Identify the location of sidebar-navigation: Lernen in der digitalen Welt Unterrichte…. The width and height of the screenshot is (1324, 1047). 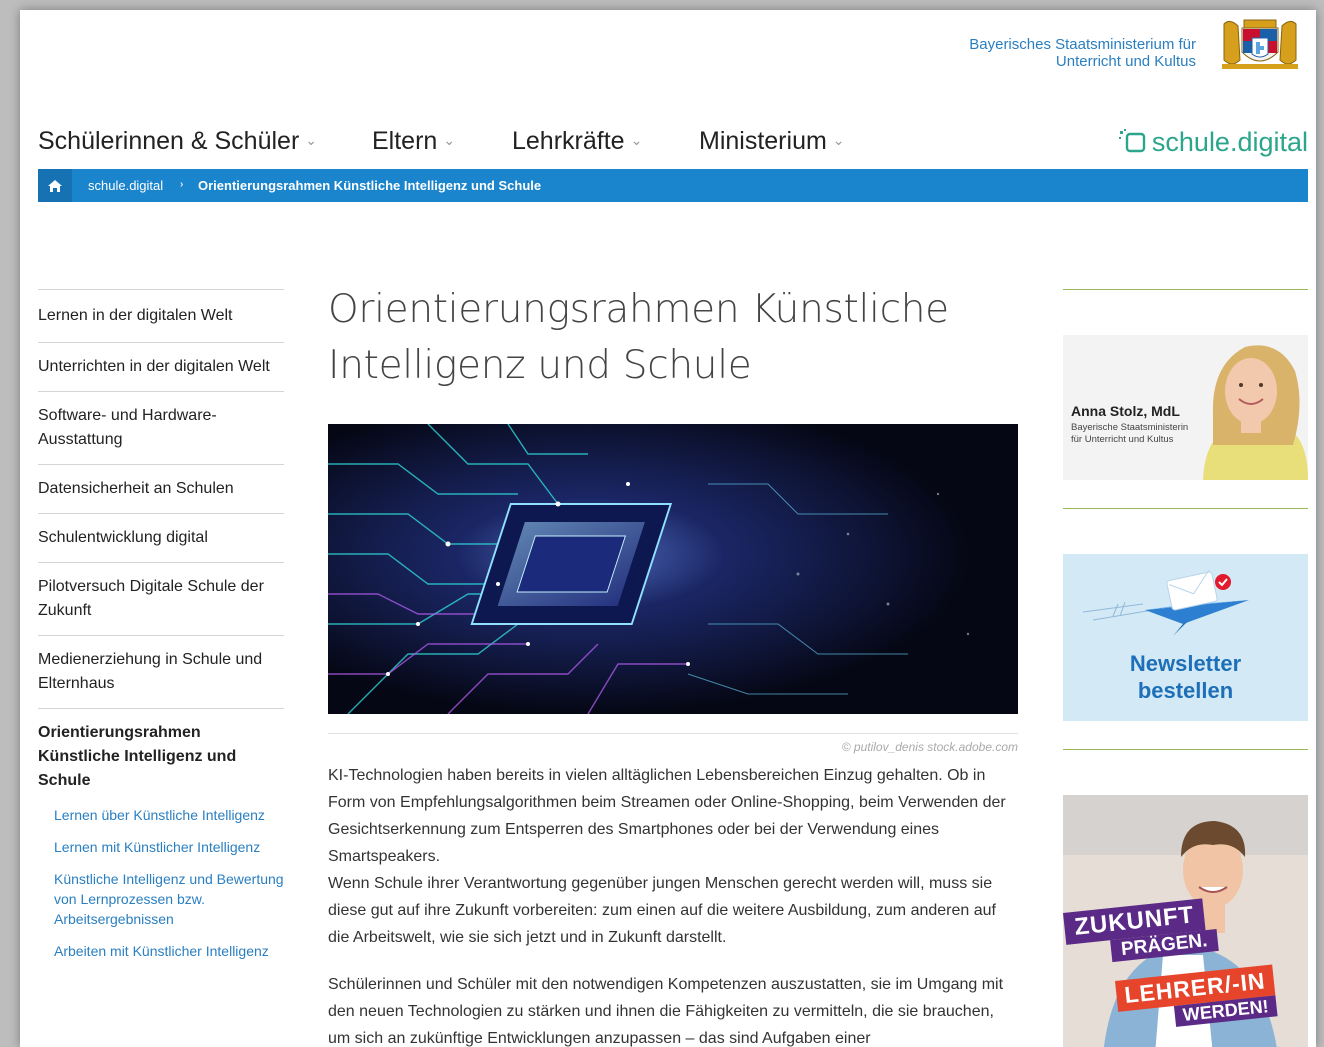
(161, 628).